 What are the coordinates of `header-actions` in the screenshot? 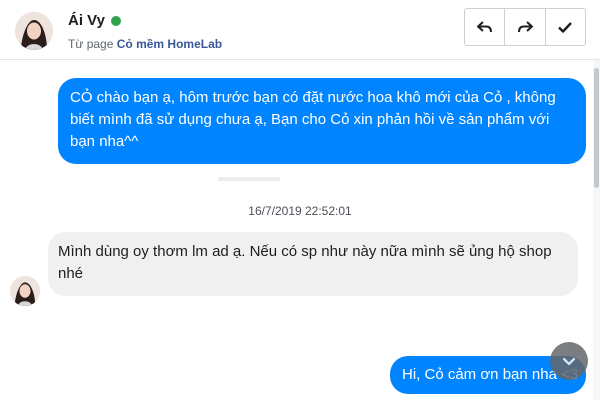 It's located at (525, 27).